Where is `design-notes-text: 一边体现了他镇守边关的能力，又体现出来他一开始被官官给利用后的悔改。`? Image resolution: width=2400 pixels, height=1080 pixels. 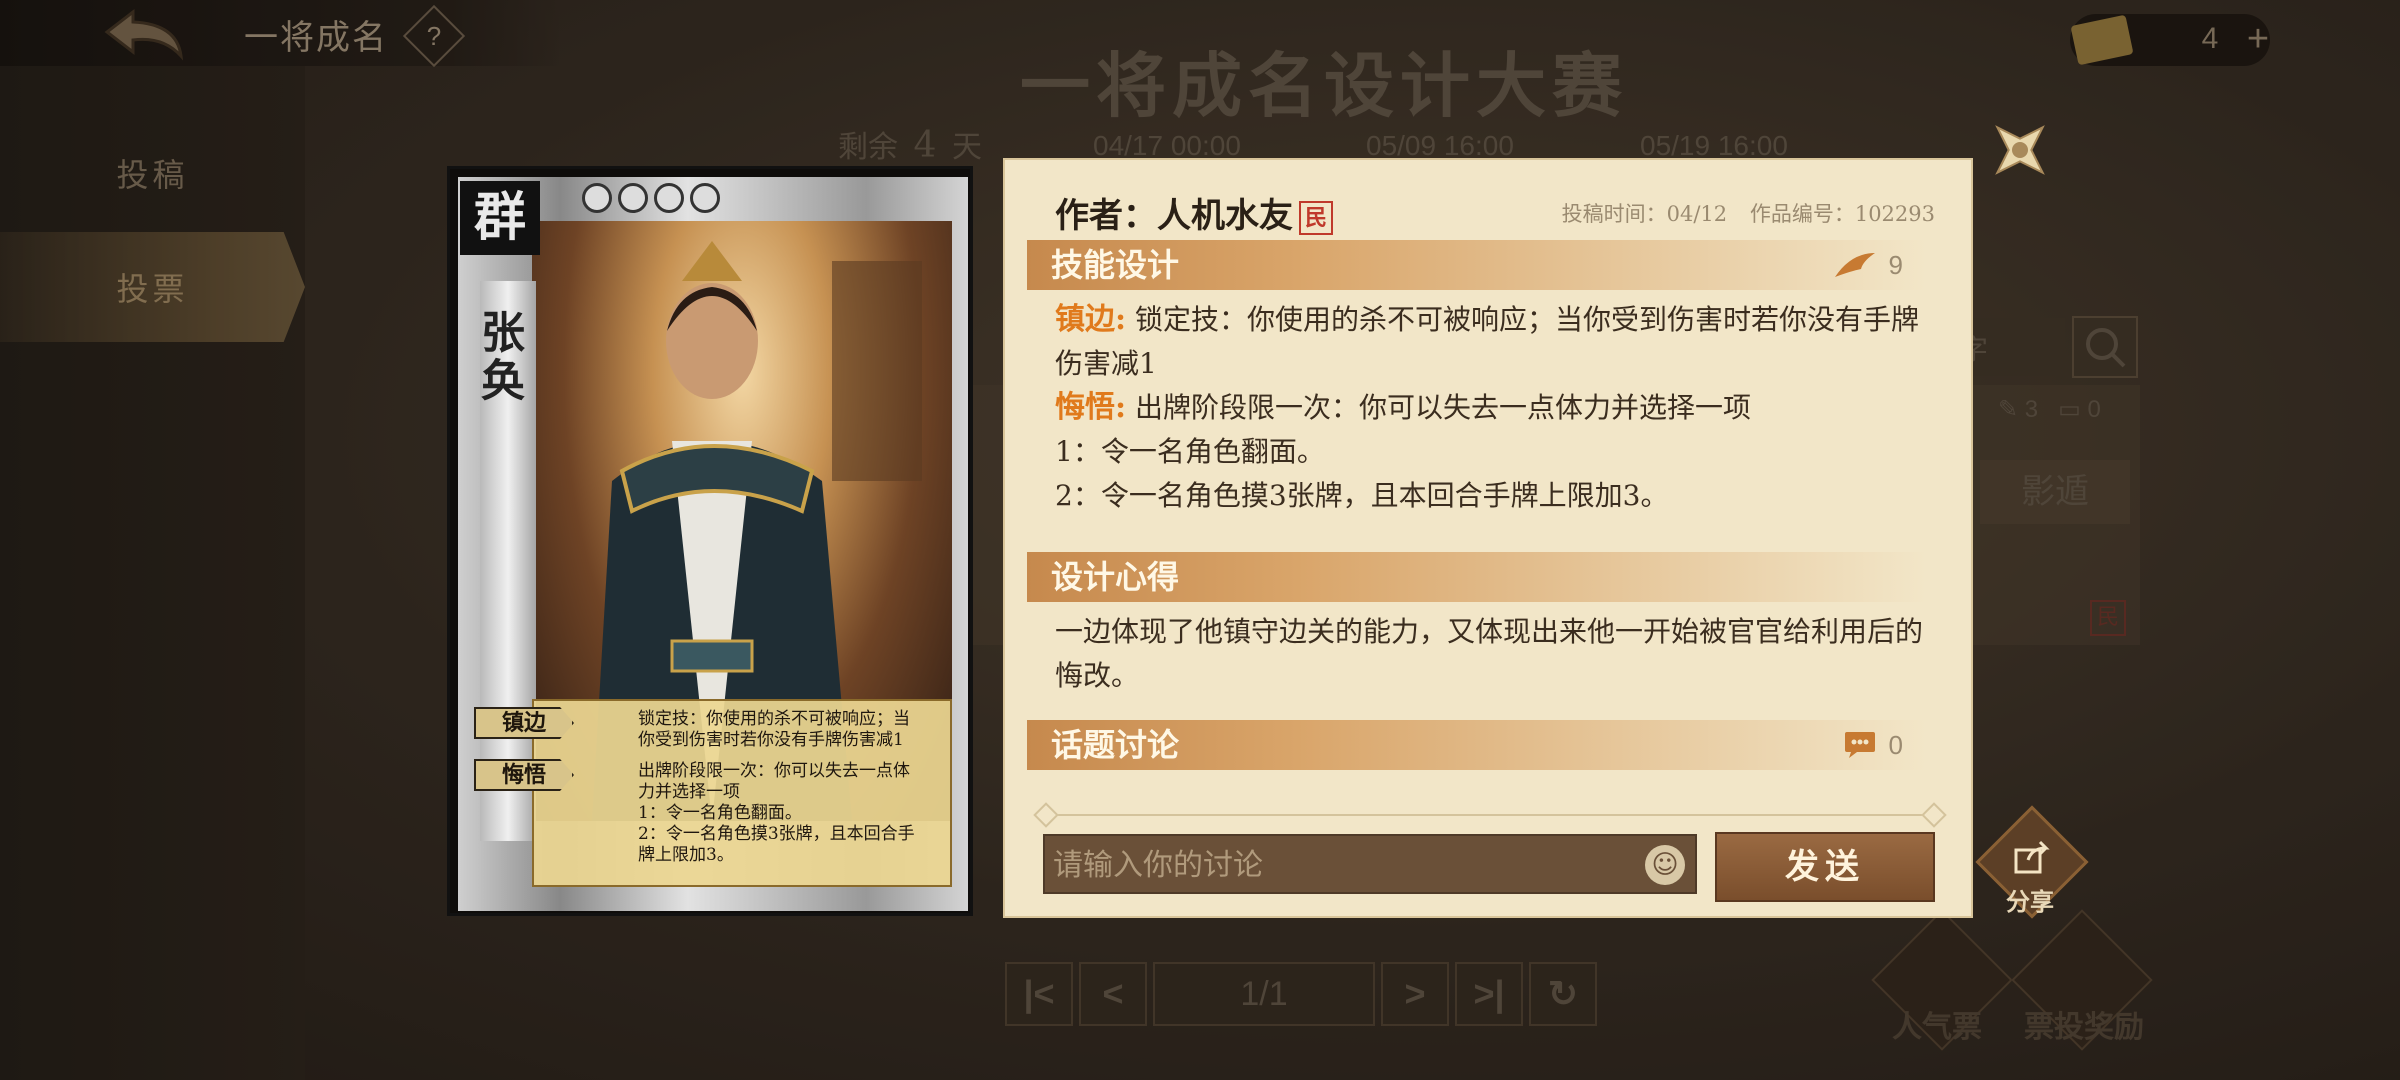
design-notes-text: 一边体现了他镇守边关的能力，又体现出来他一开始被官官给利用后的悔改。 is located at coordinates (1489, 653).